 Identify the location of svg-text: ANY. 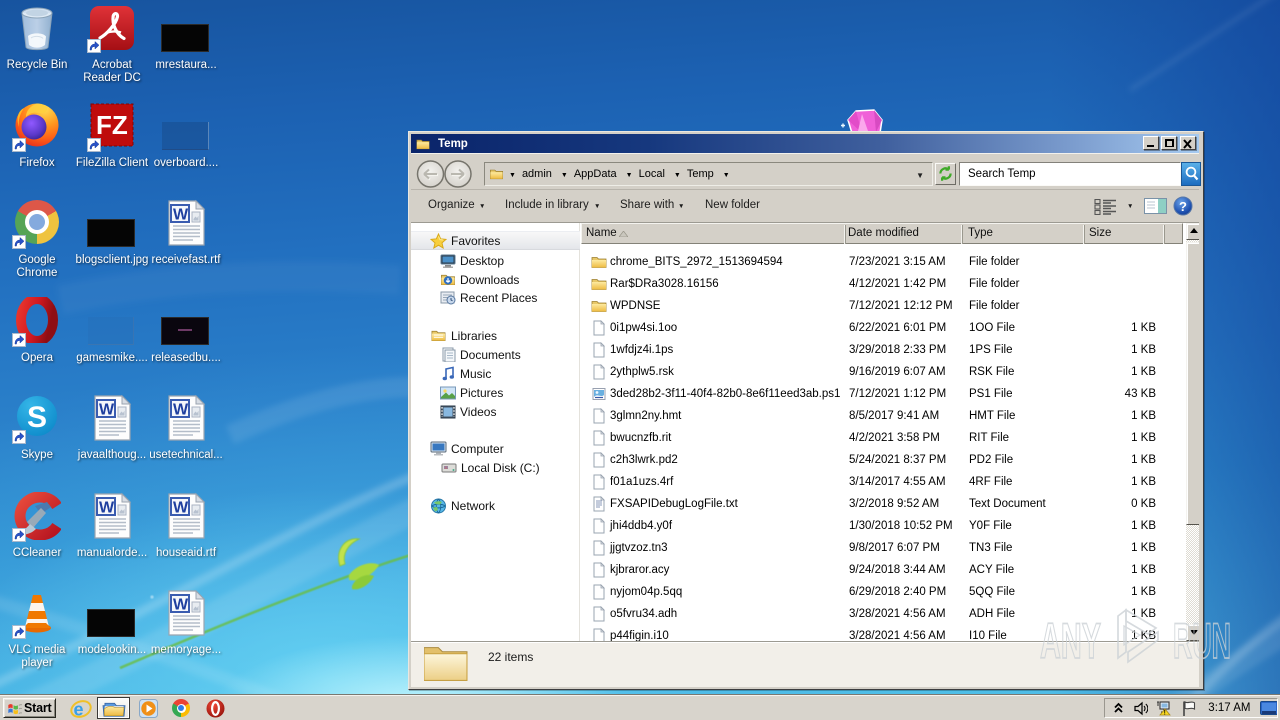
(1070, 641).